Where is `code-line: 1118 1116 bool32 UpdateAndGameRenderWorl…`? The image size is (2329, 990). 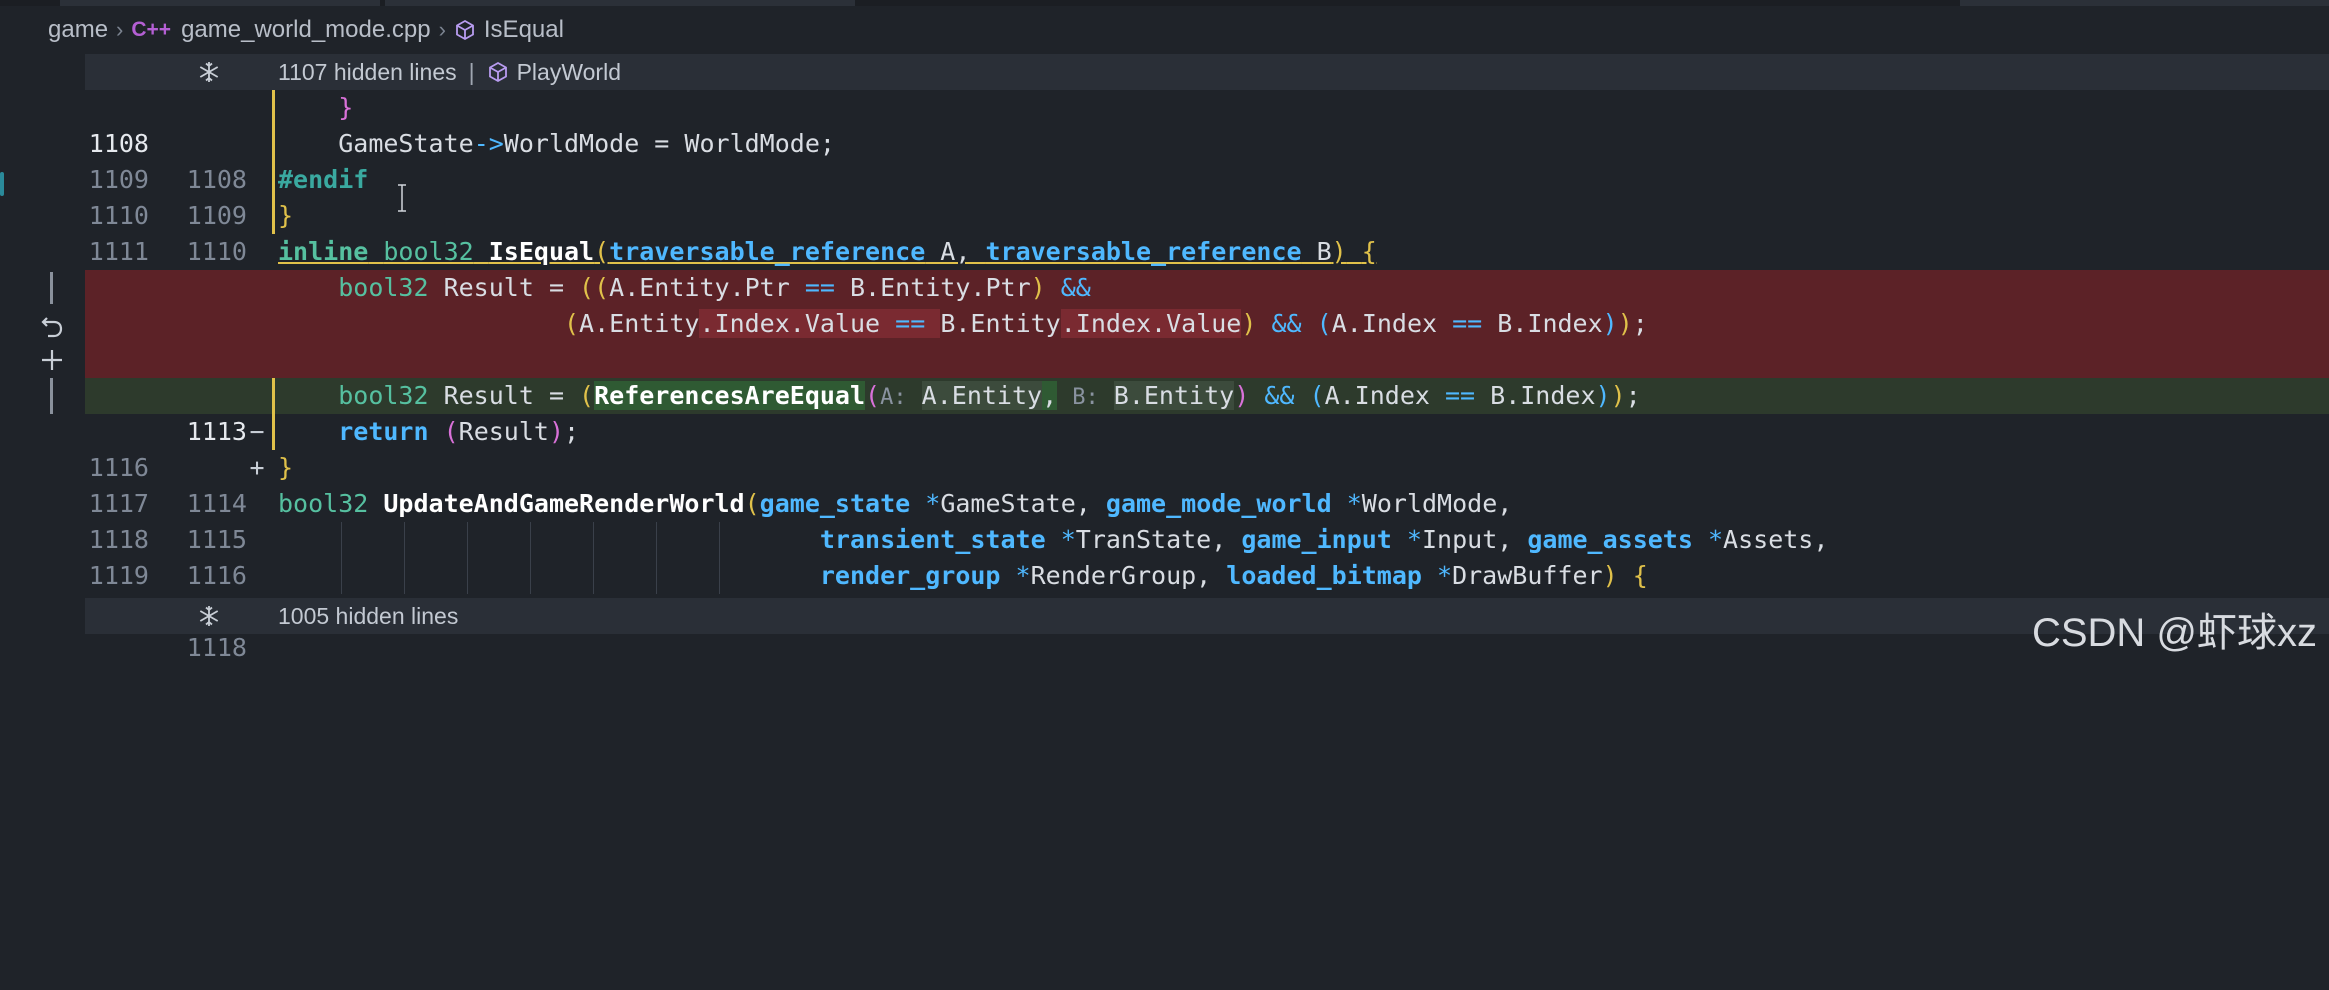 code-line: 1118 1116 bool32 UpdateAndGameRenderWorl… is located at coordinates (1207, 538).